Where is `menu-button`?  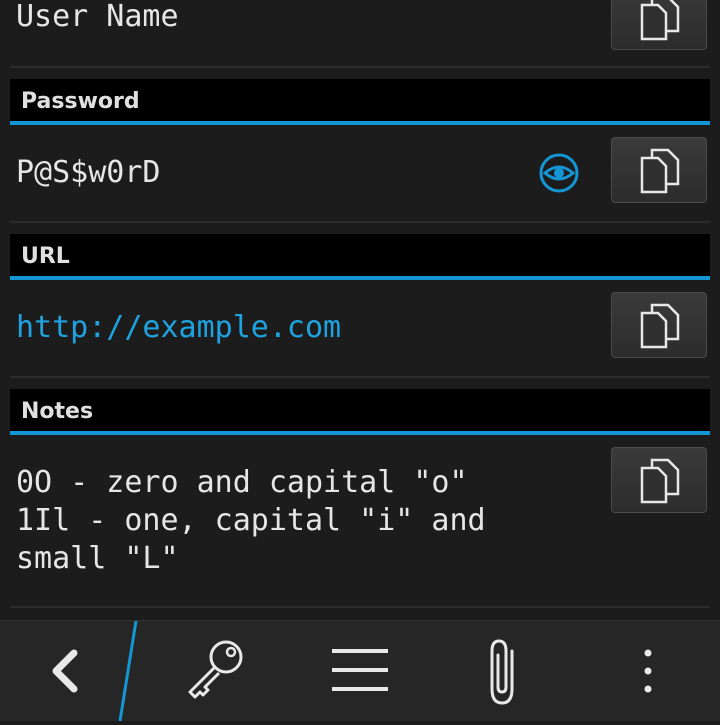 menu-button is located at coordinates (360, 671).